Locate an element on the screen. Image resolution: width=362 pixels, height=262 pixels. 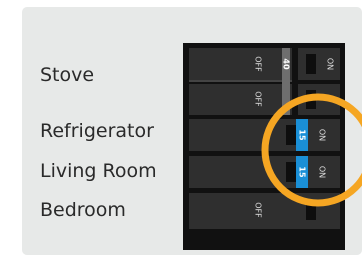
living-room-on-label: ON is located at coordinates (322, 172).